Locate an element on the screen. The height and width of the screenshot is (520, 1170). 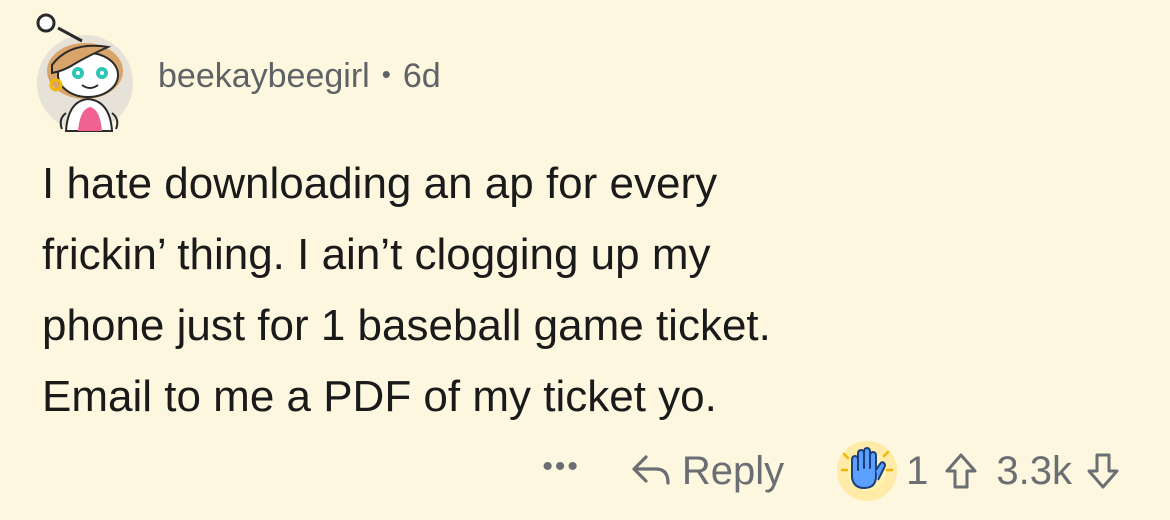
snoo-avatar-icon is located at coordinates (84, 72).